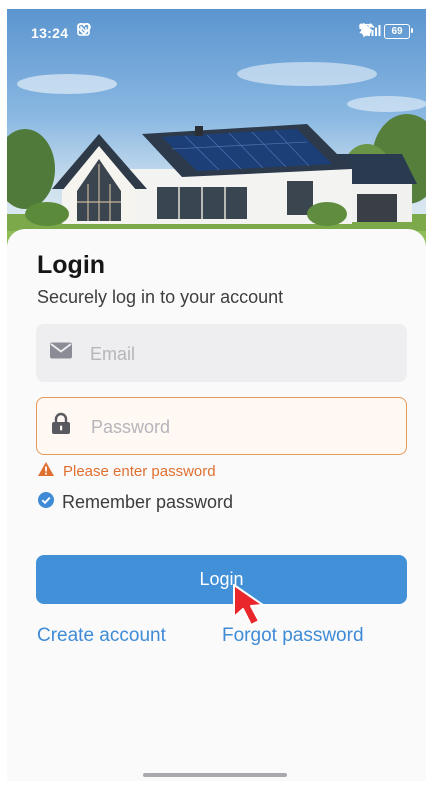  What do you see at coordinates (46, 502) in the screenshot?
I see `check-circle-icon` at bounding box center [46, 502].